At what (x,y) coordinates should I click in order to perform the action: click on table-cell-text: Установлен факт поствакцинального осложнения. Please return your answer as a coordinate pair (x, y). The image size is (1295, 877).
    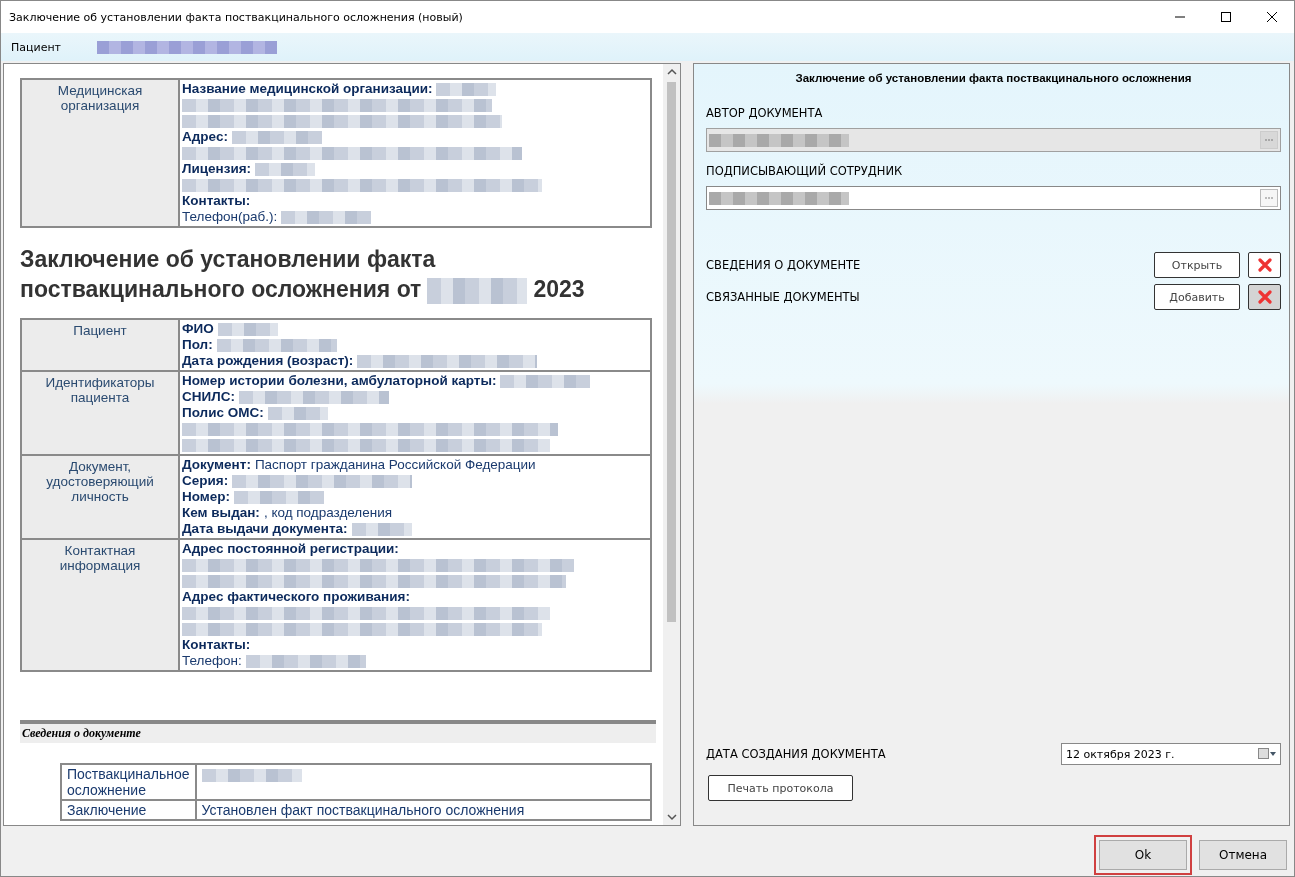
    Looking at the image, I should click on (363, 810).